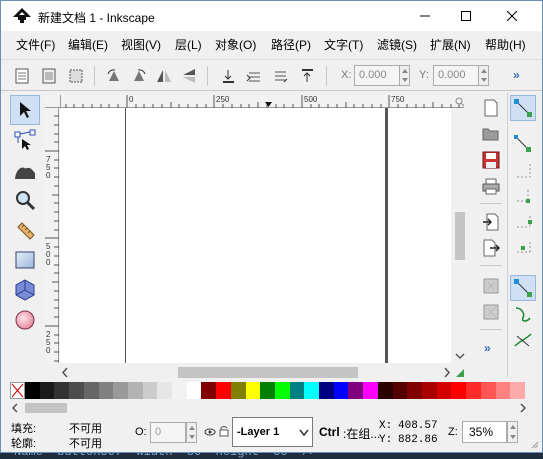 The height and width of the screenshot is (459, 543). What do you see at coordinates (15, 408) in the screenshot?
I see `palette-scroll-left-icon` at bounding box center [15, 408].